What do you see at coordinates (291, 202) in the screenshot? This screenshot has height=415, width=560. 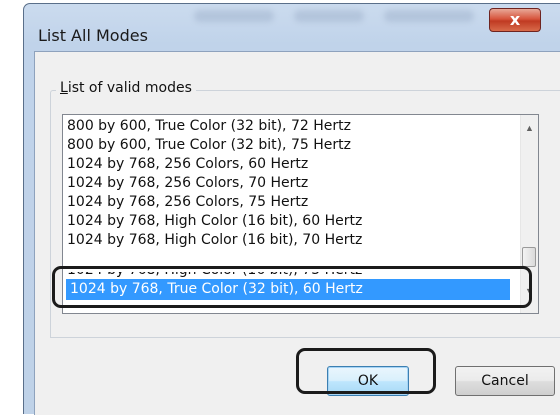 I see `list-item: 1024 by 768, 256 Colors, 75 Hertz` at bounding box center [291, 202].